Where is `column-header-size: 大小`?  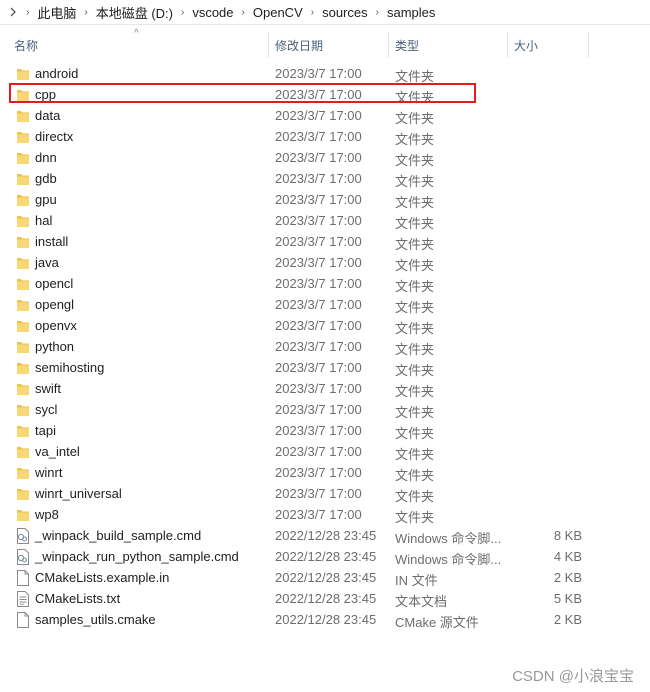 column-header-size: 大小 is located at coordinates (526, 45).